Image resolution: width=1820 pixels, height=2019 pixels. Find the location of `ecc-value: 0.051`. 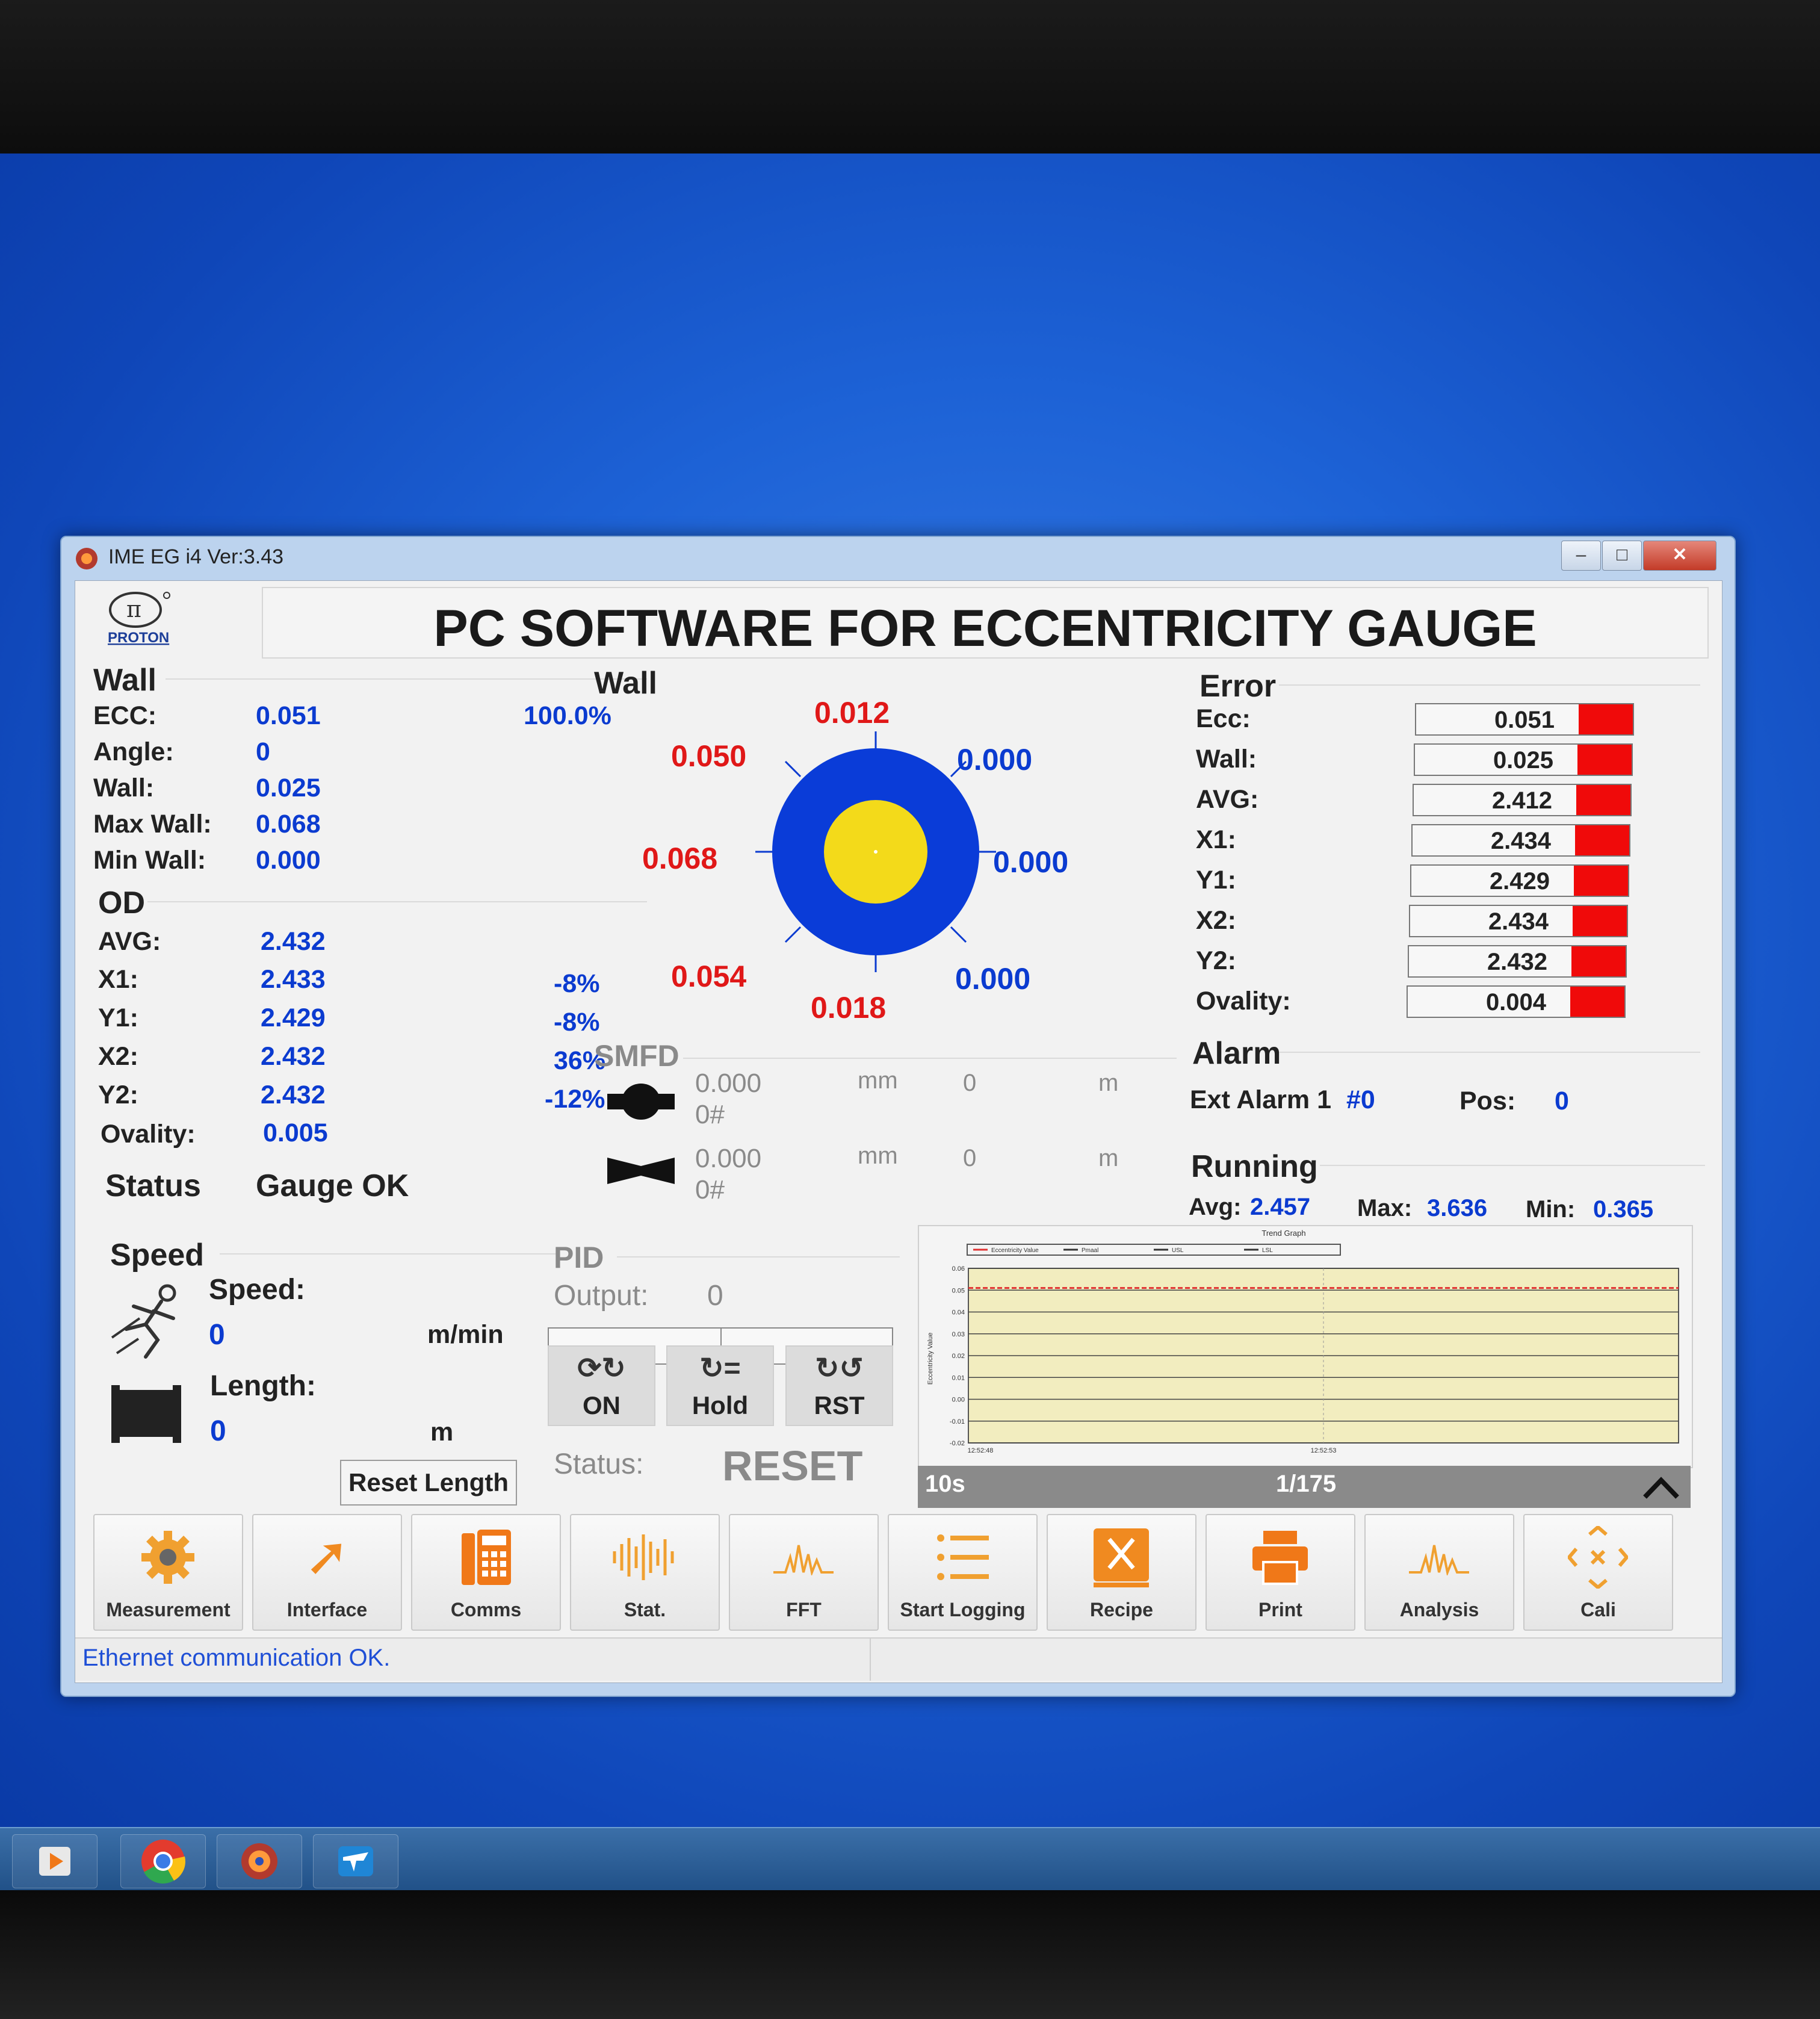

ecc-value: 0.051 is located at coordinates (288, 715).